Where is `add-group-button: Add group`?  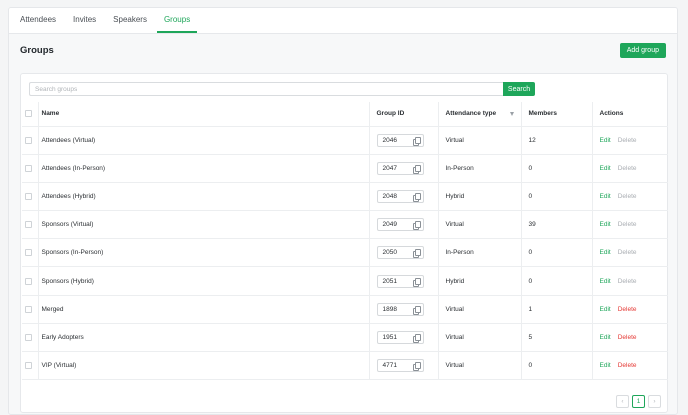 add-group-button: Add group is located at coordinates (642, 50).